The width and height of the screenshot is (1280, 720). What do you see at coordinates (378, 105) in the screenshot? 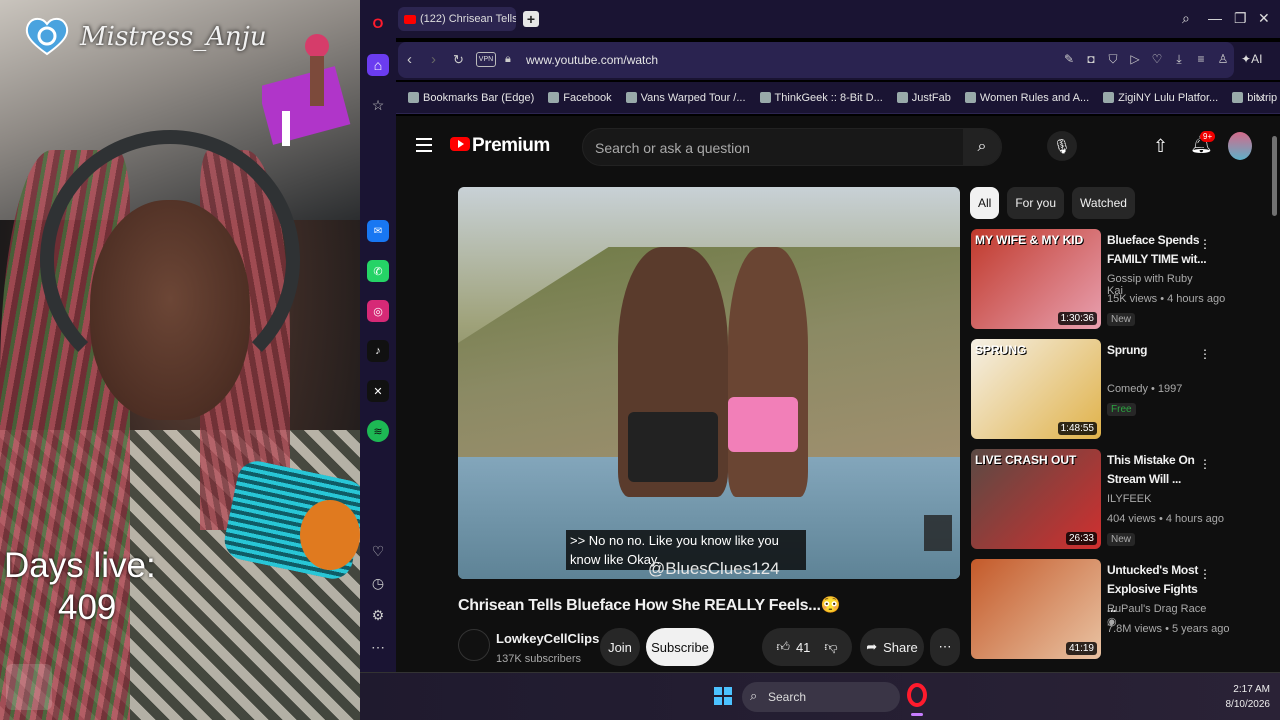
I see `star-icon: ☆` at bounding box center [378, 105].